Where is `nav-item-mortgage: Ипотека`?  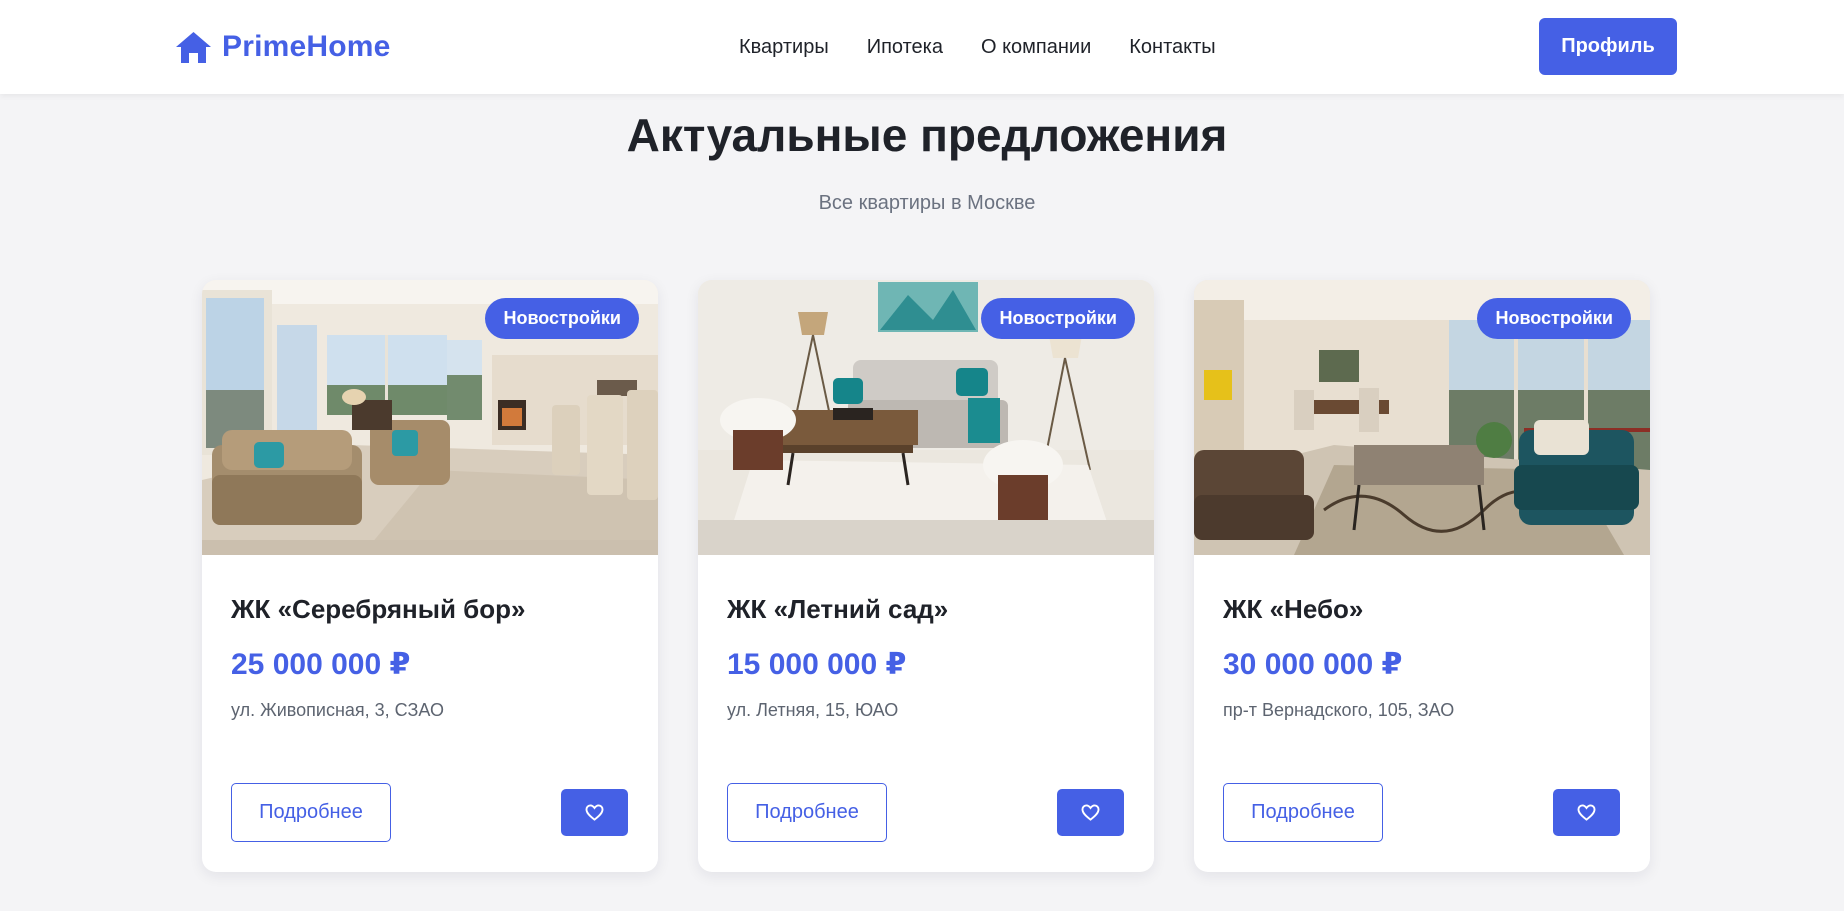 nav-item-mortgage: Ипотека is located at coordinates (905, 47).